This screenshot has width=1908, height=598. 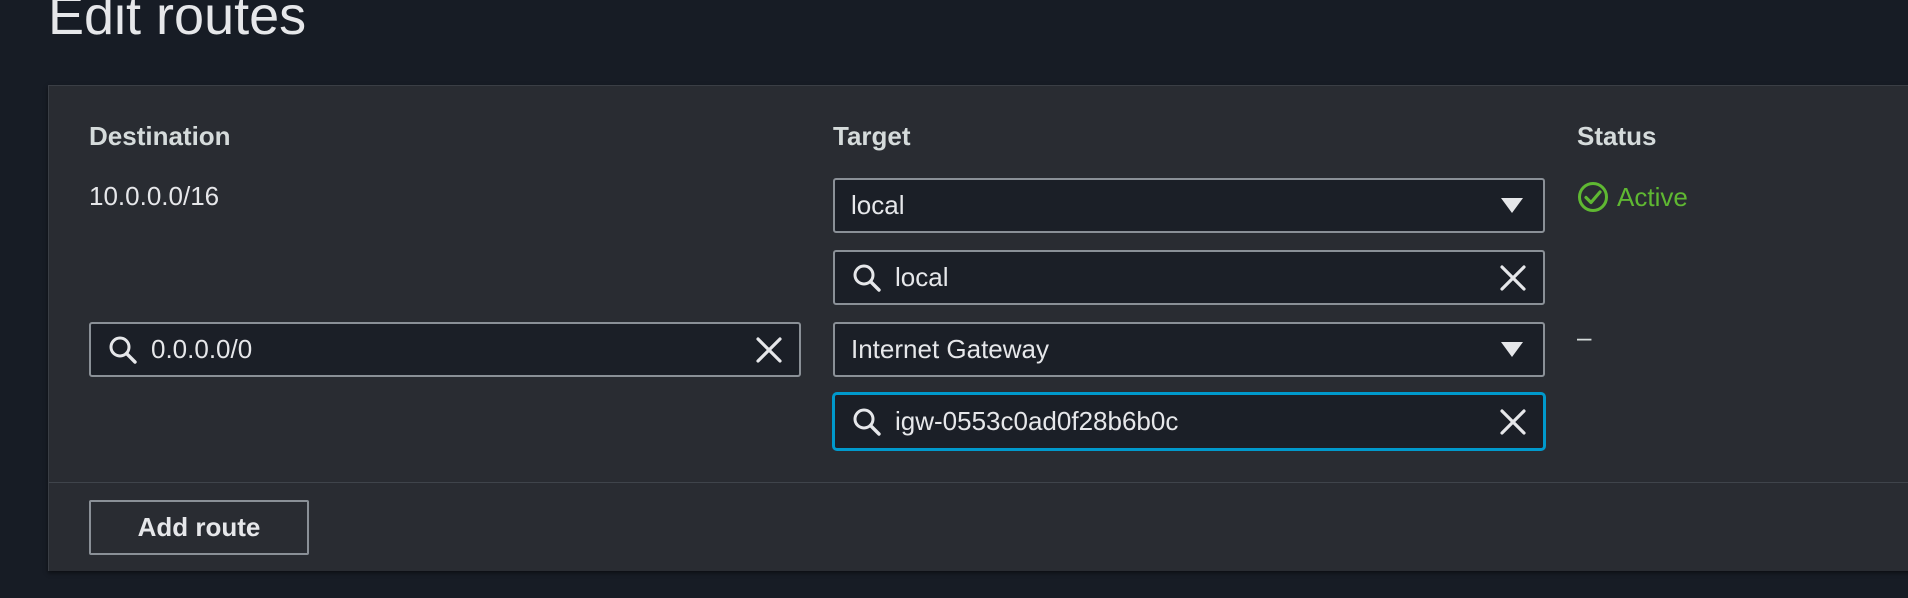 I want to click on target-column-header: Target, so click(x=872, y=136).